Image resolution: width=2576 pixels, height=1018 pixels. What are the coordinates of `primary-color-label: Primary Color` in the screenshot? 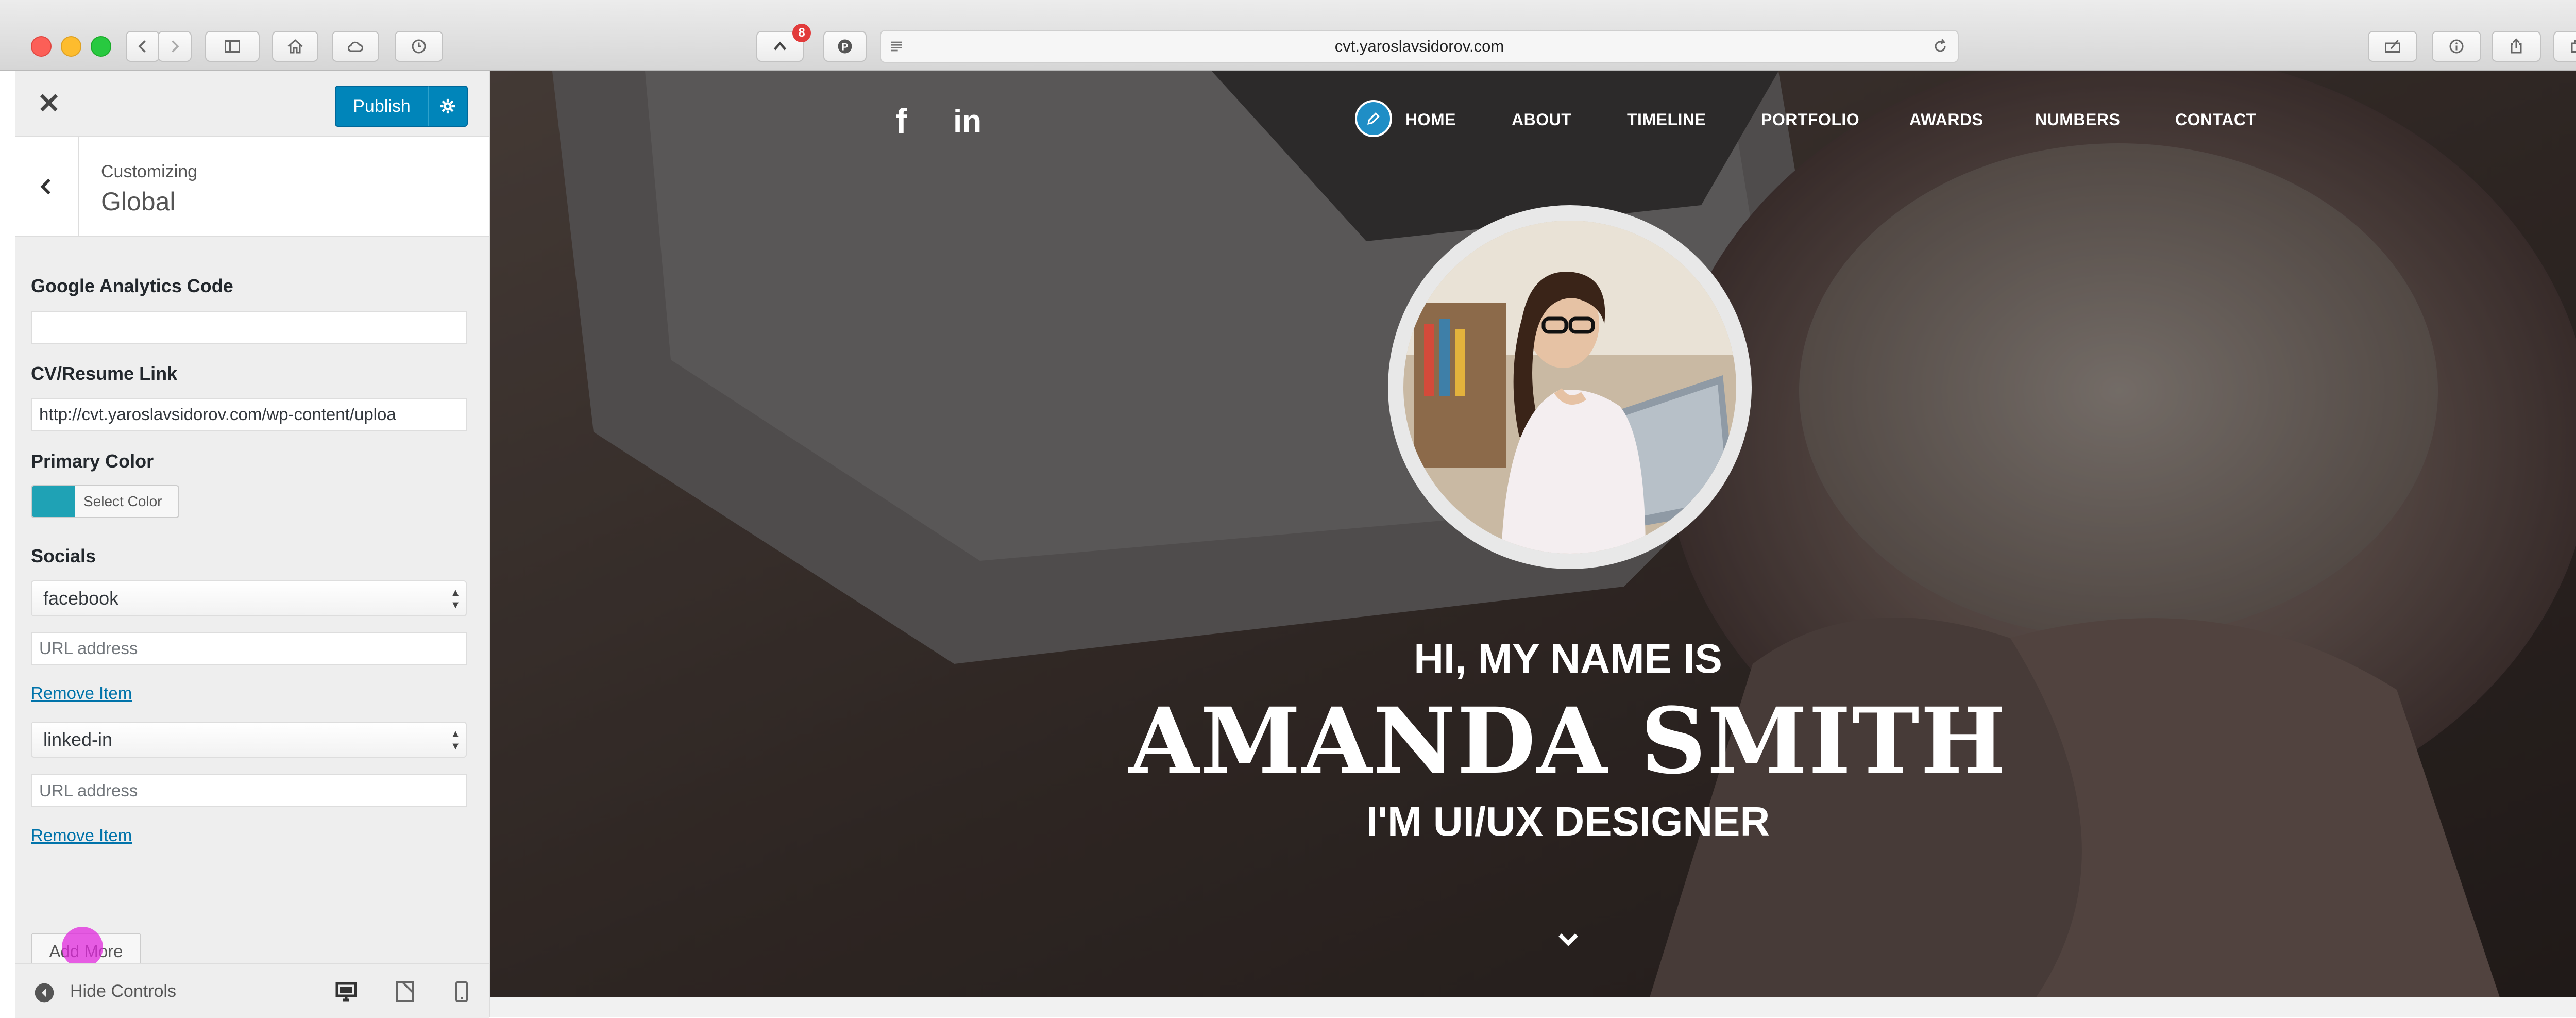 It's located at (92, 461).